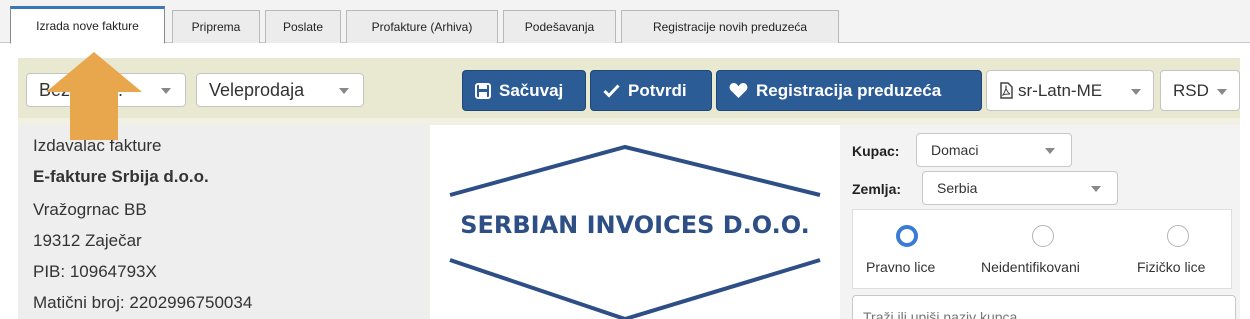 The width and height of the screenshot is (1250, 319). Describe the element at coordinates (738, 90) in the screenshot. I see `heart-icon` at that location.